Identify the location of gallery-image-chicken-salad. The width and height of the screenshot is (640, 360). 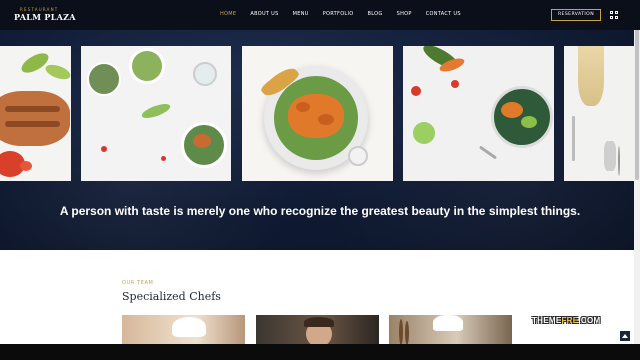
(317, 113).